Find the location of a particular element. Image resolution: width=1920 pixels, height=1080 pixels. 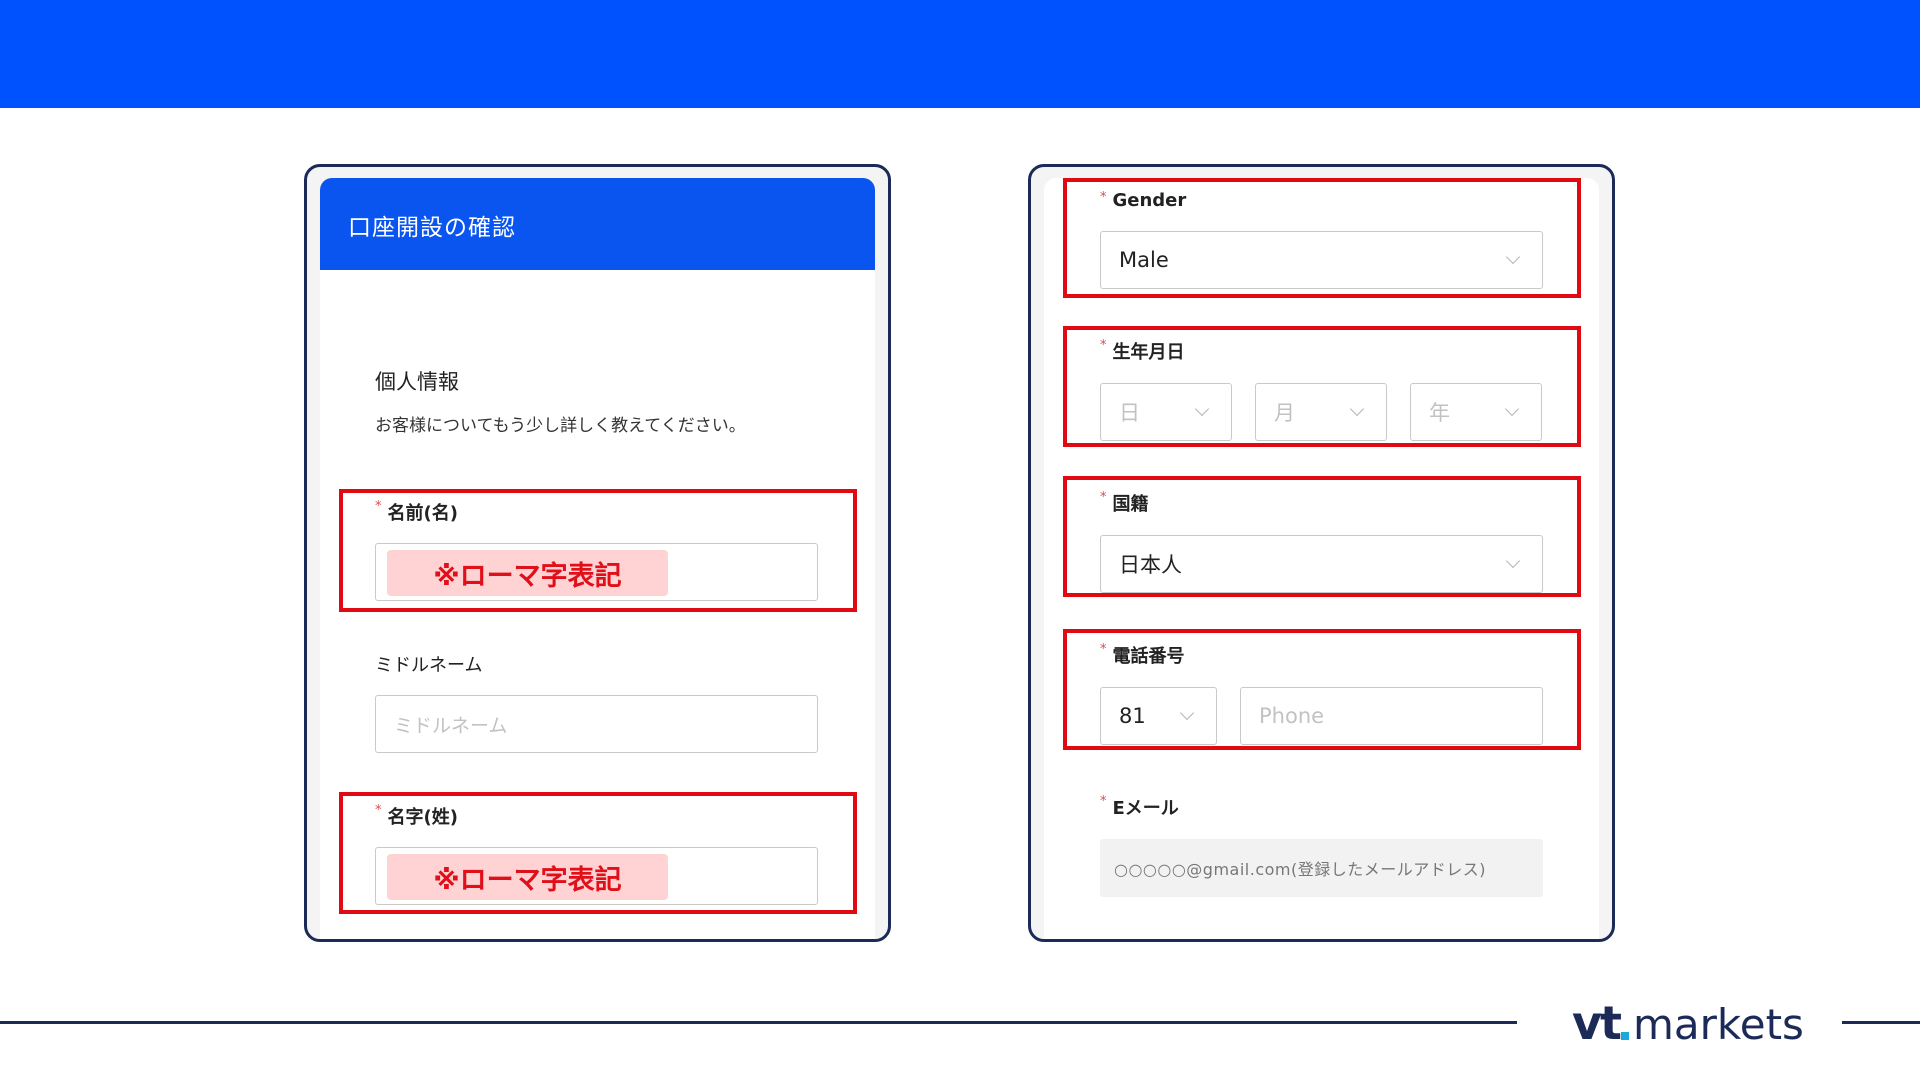

first-name-highlight is located at coordinates (598, 550).